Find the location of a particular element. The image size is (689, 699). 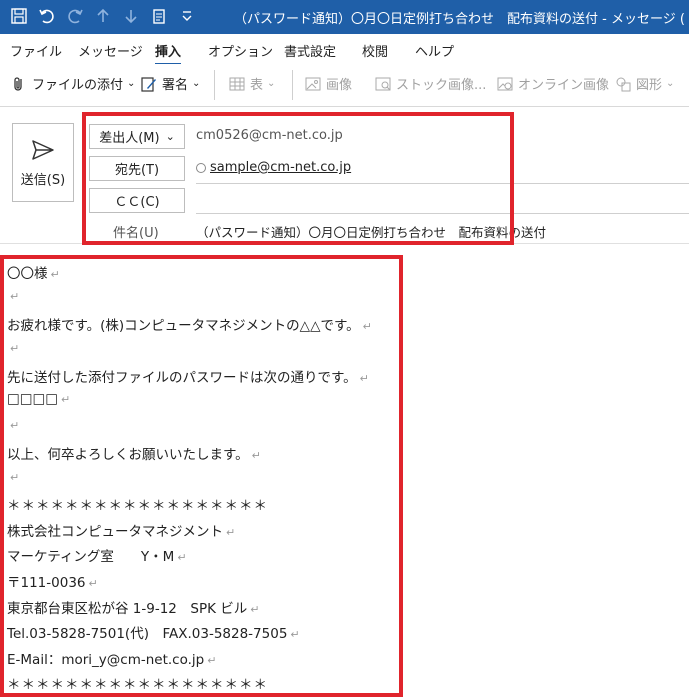

save-icon is located at coordinates (19, 16).